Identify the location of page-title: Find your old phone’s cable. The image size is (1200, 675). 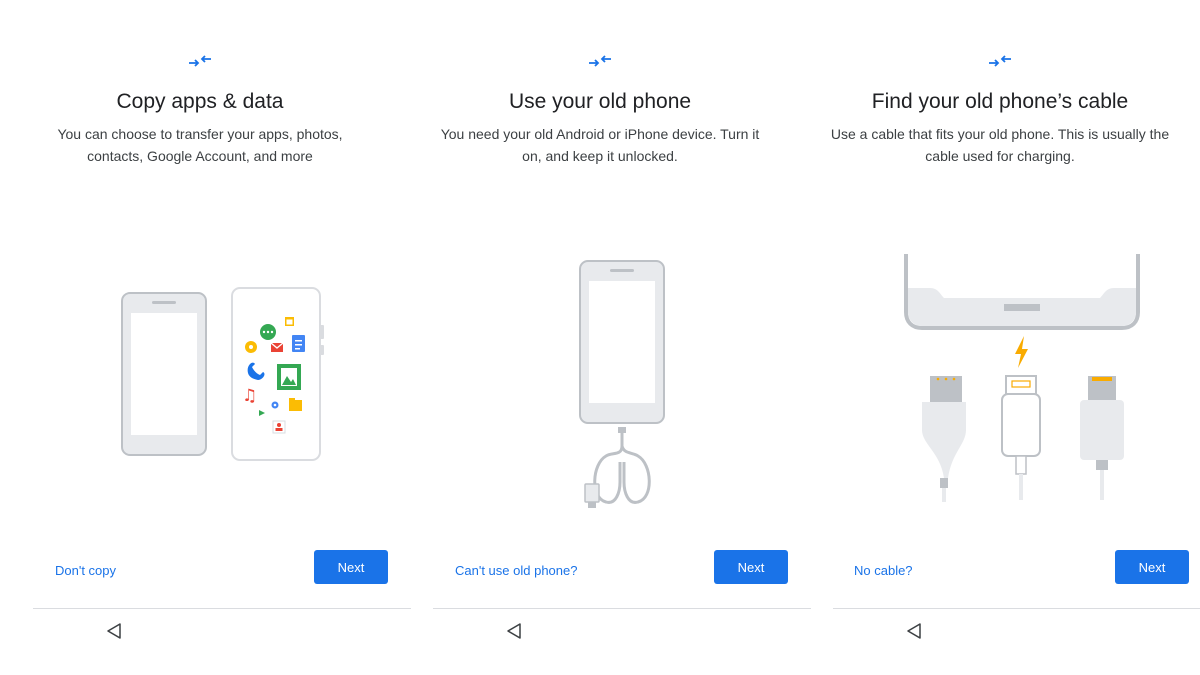
(1000, 101).